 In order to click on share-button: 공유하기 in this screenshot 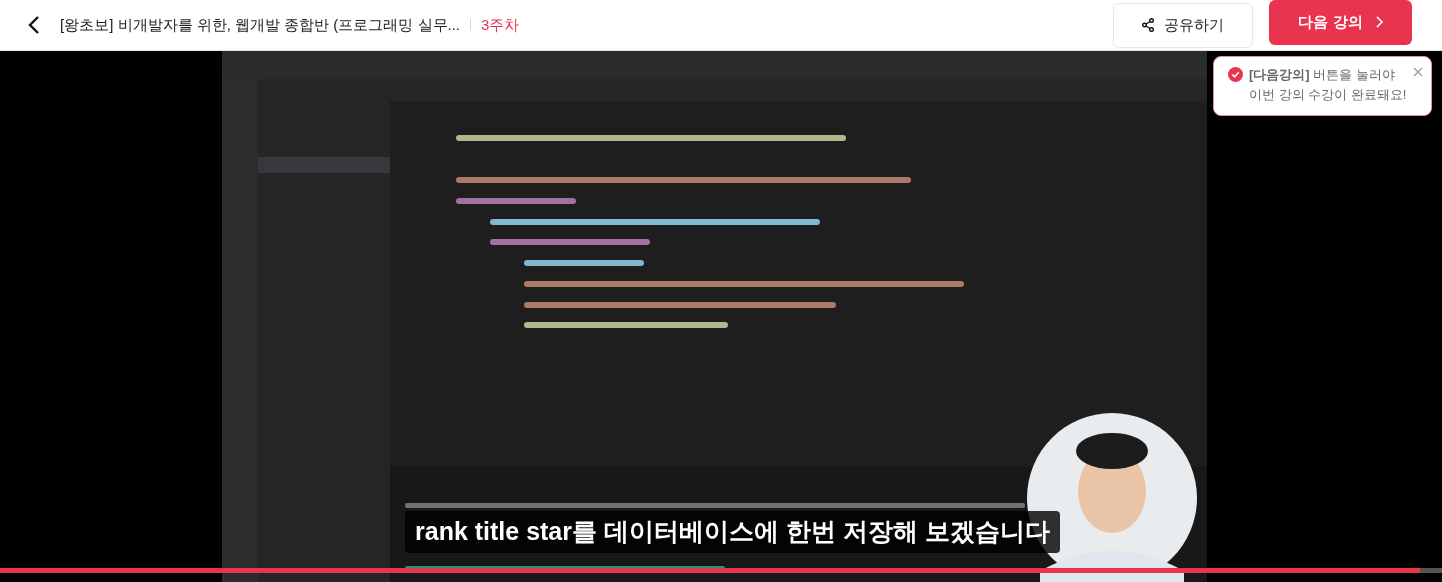, I will do `click(1183, 25)`.